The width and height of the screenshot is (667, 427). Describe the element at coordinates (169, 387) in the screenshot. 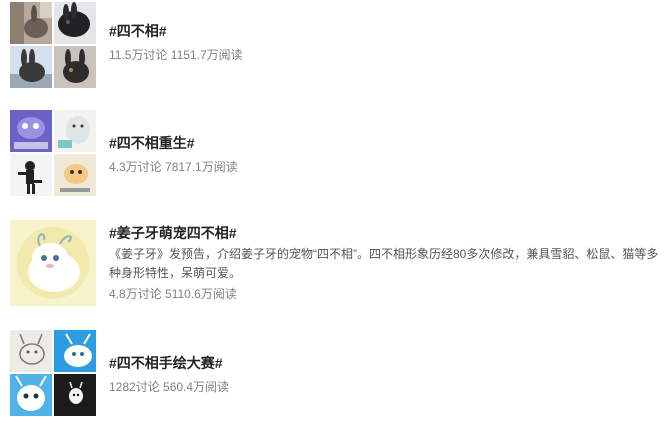

I see `topic-stats: 1282讨论 560.4万阅读` at that location.